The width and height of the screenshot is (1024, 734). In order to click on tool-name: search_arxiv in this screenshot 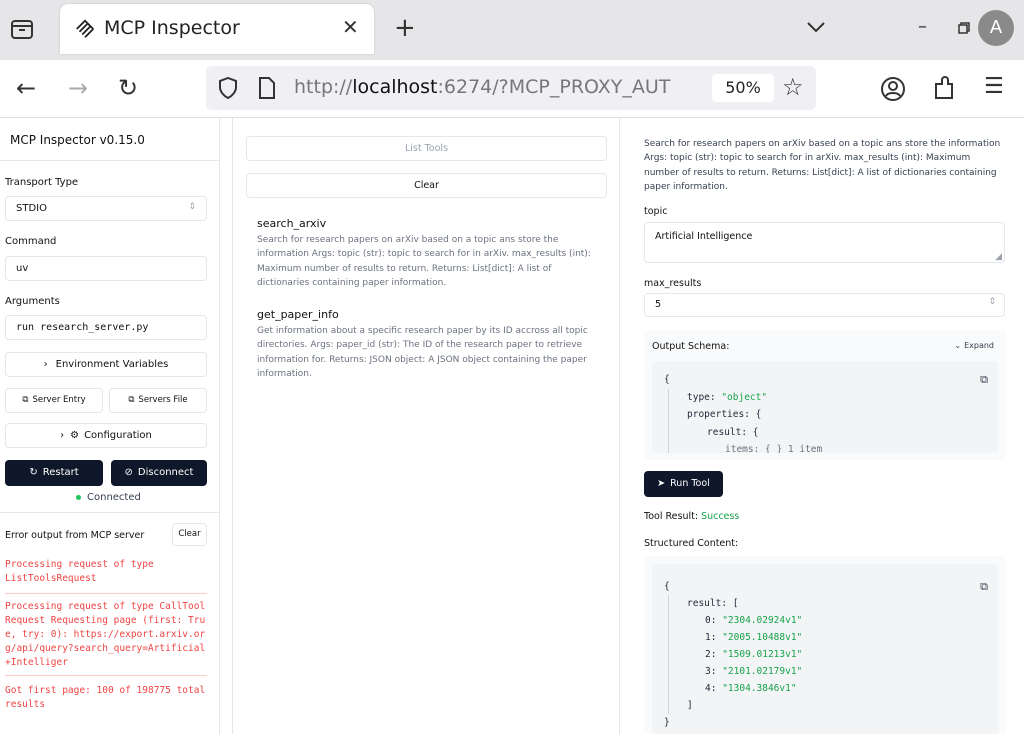, I will do `click(292, 223)`.